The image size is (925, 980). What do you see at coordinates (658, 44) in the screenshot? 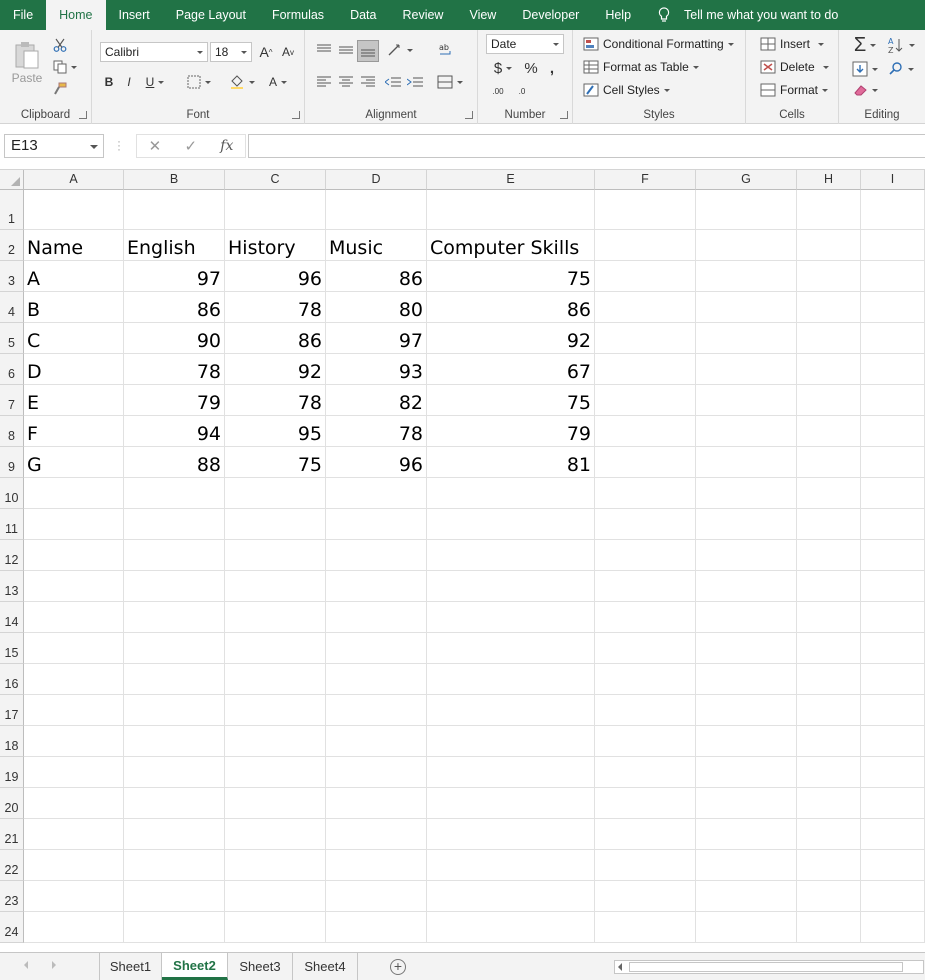
I see `conditional-formatting-button: Conditional Formatting` at bounding box center [658, 44].